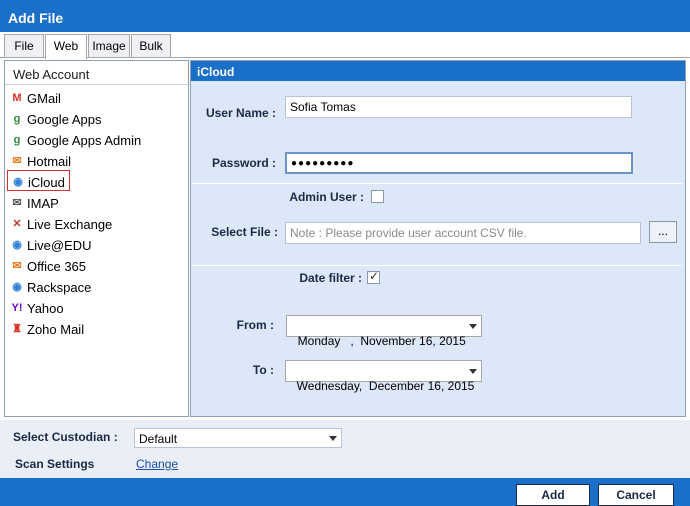  Describe the element at coordinates (109, 46) in the screenshot. I see `tab-image: Image` at that location.